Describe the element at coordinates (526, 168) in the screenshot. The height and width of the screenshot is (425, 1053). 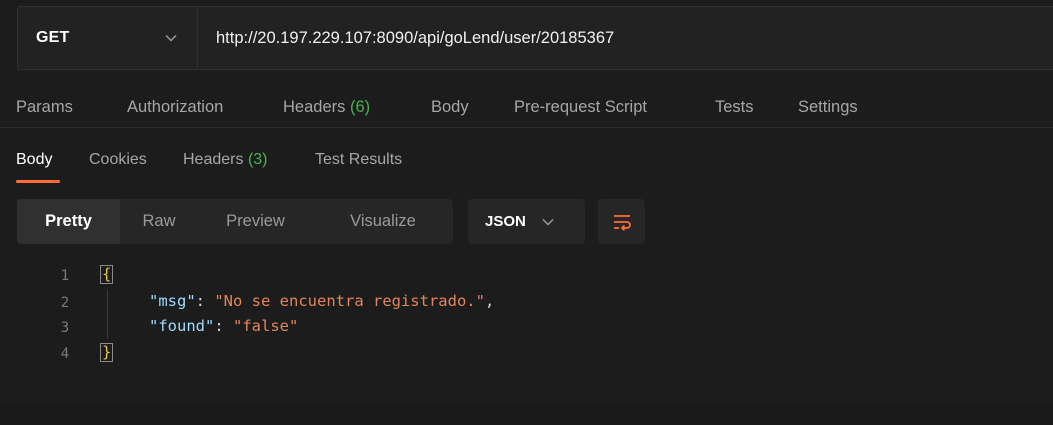
I see `response-tabs: Body Cookies Headers (3) Test Results` at that location.